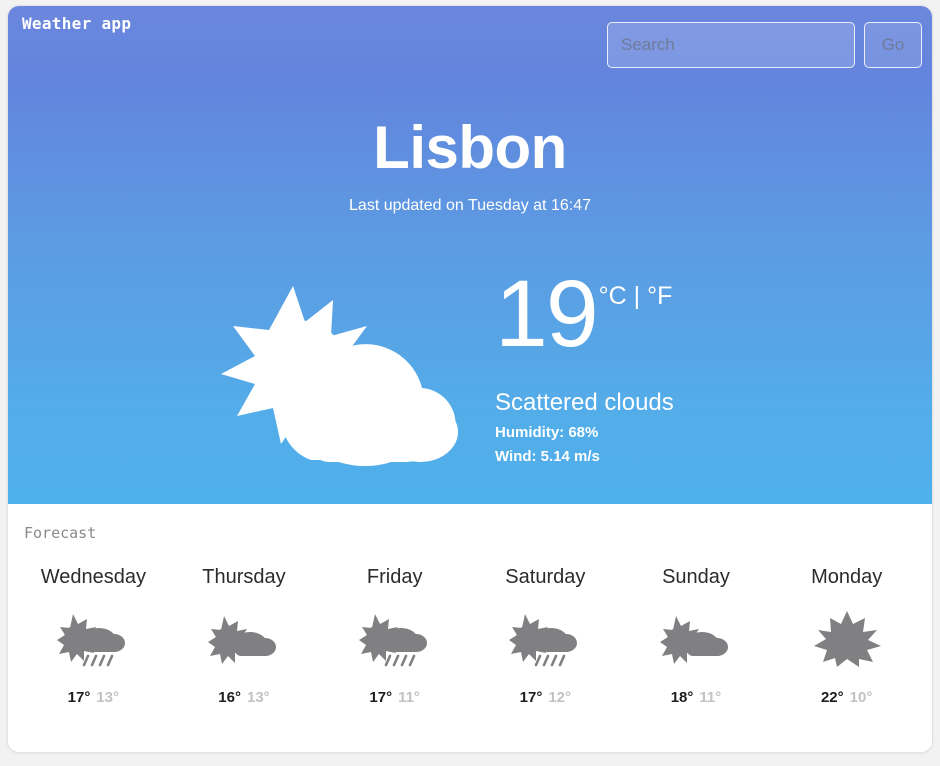 The width and height of the screenshot is (940, 766). I want to click on forecast-day-name: Friday, so click(394, 577).